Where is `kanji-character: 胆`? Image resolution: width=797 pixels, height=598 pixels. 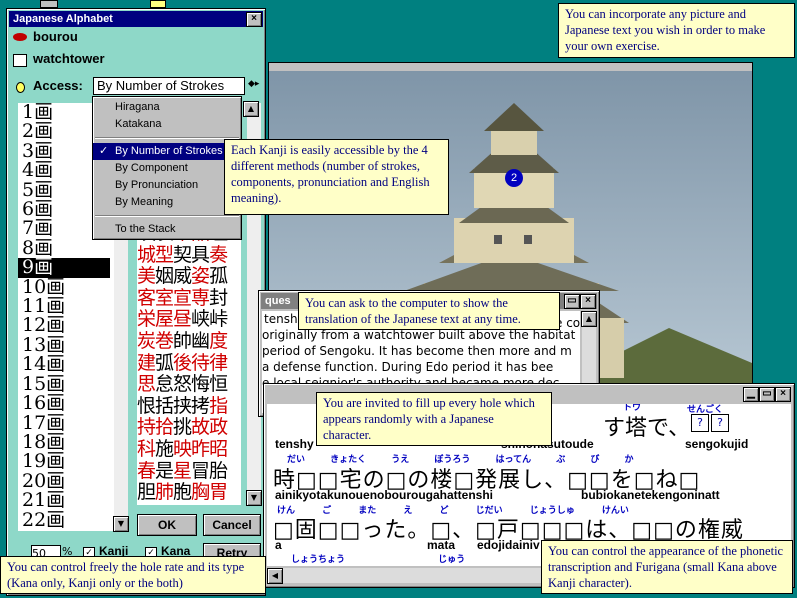
kanji-character: 胆 is located at coordinates (146, 492).